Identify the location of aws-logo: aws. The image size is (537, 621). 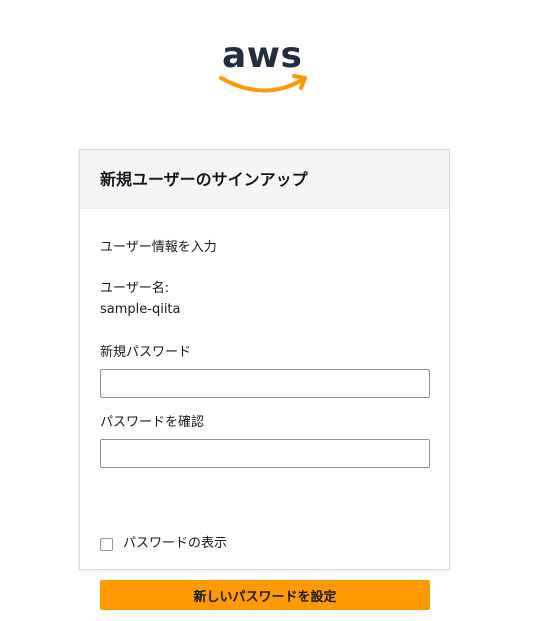
(268, 67).